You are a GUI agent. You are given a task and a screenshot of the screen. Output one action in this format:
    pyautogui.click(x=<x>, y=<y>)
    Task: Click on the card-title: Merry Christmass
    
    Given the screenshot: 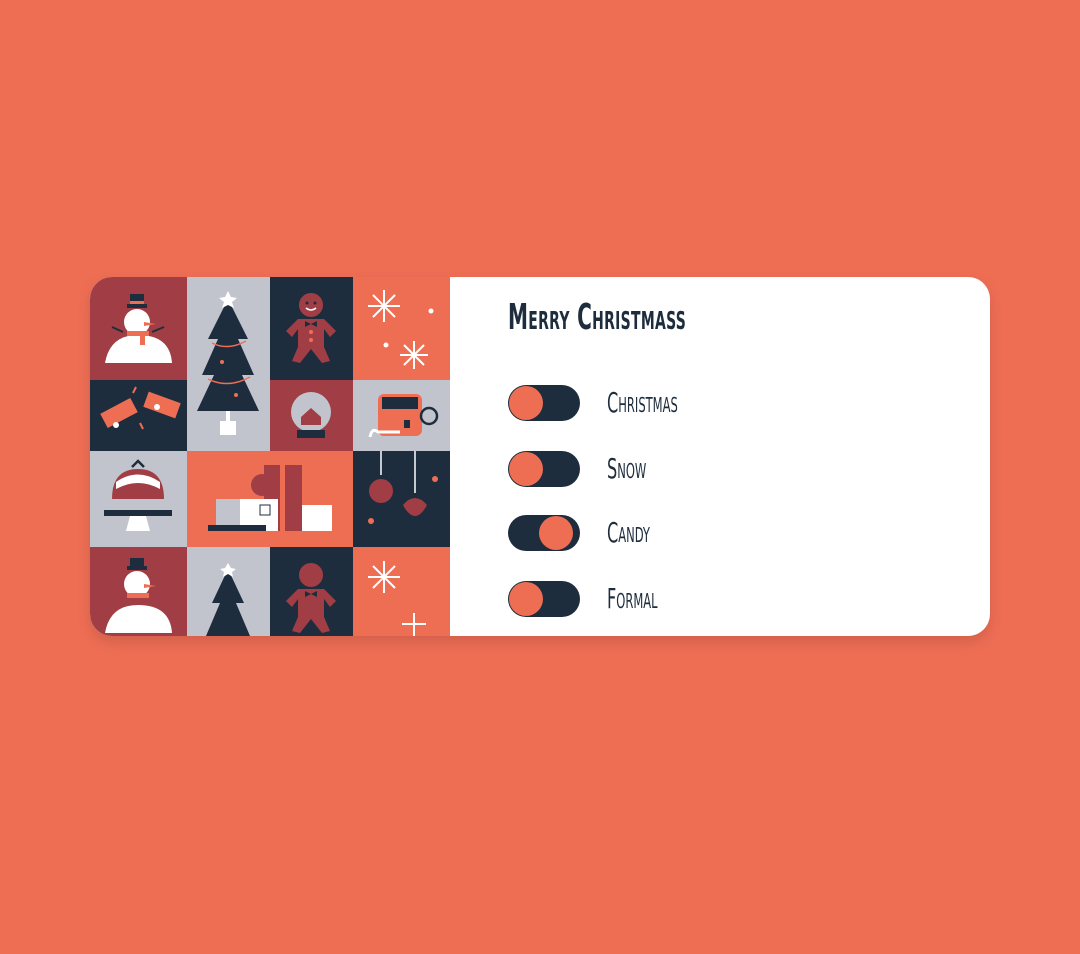 What is the action you would take?
    pyautogui.click(x=597, y=317)
    